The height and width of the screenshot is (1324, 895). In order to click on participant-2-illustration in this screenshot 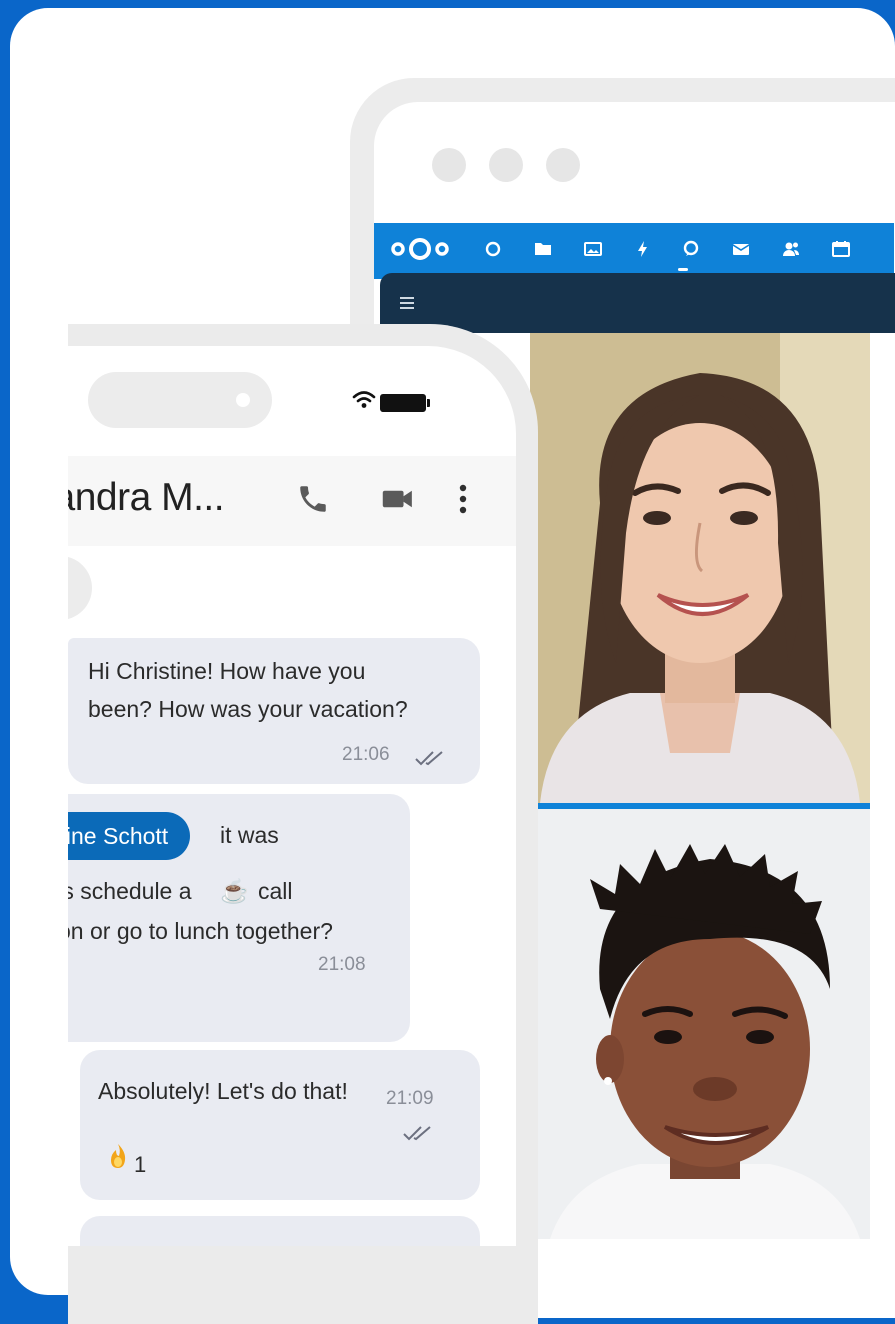, I will do `click(700, 1024)`.